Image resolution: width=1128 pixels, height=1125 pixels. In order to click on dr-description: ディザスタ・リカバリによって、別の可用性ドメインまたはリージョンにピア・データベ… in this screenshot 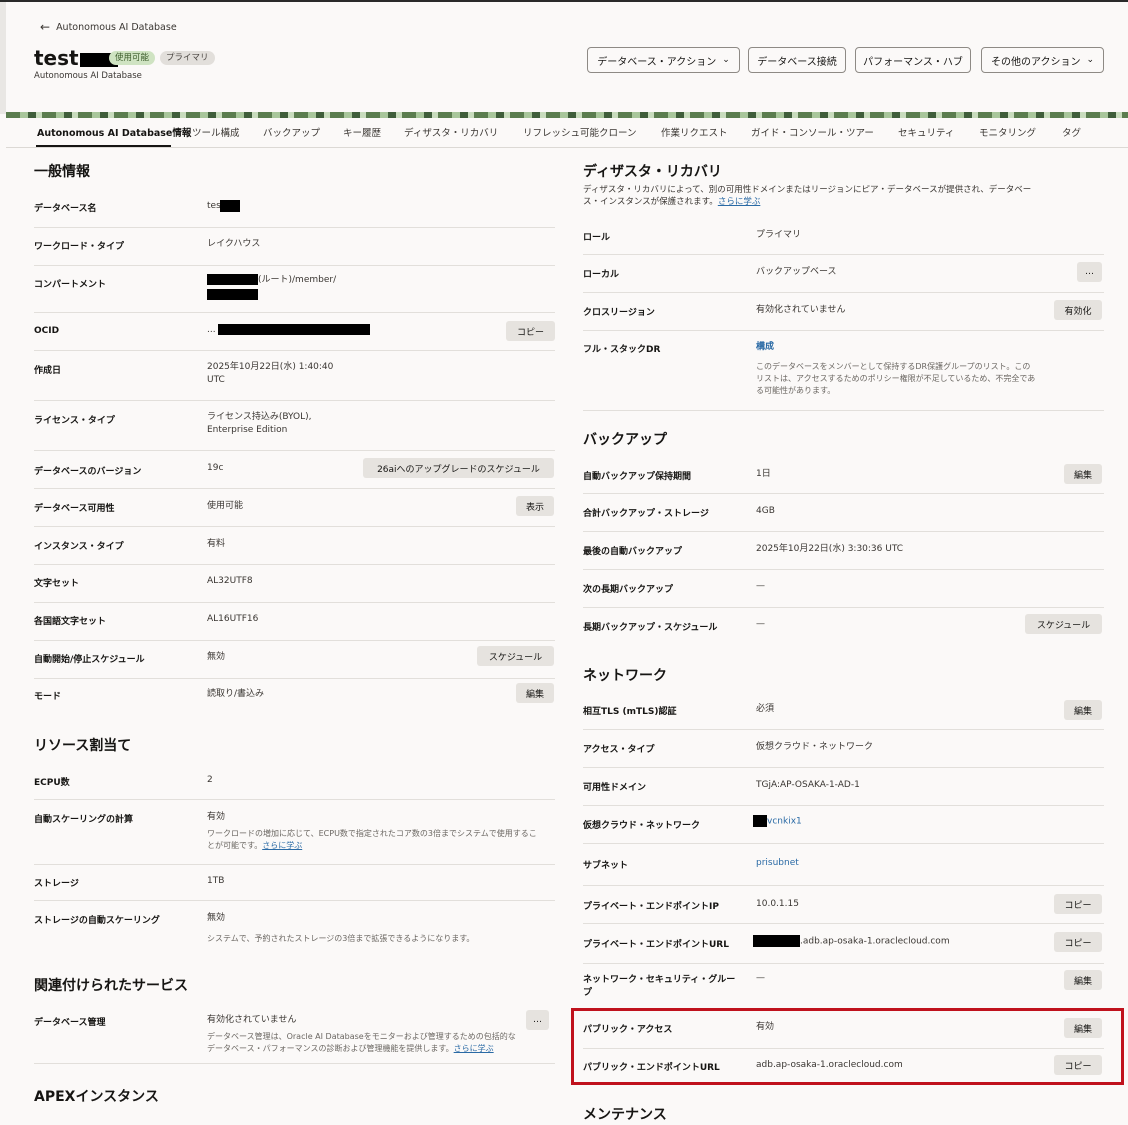, I will do `click(845, 196)`.